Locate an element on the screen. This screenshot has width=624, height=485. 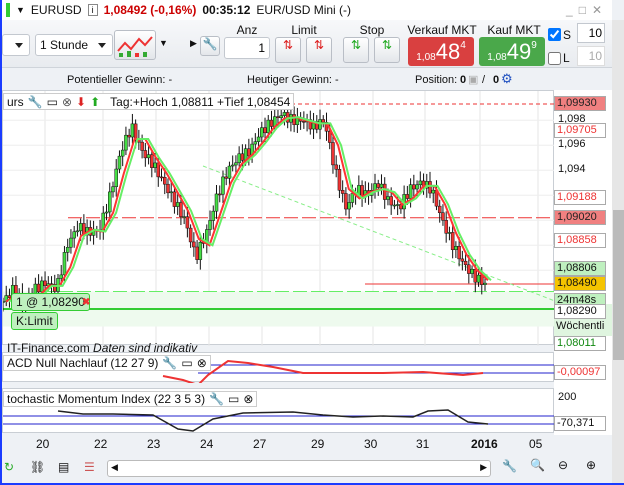
today-profit: Heutiger Gewinn: - is located at coordinates (293, 80).